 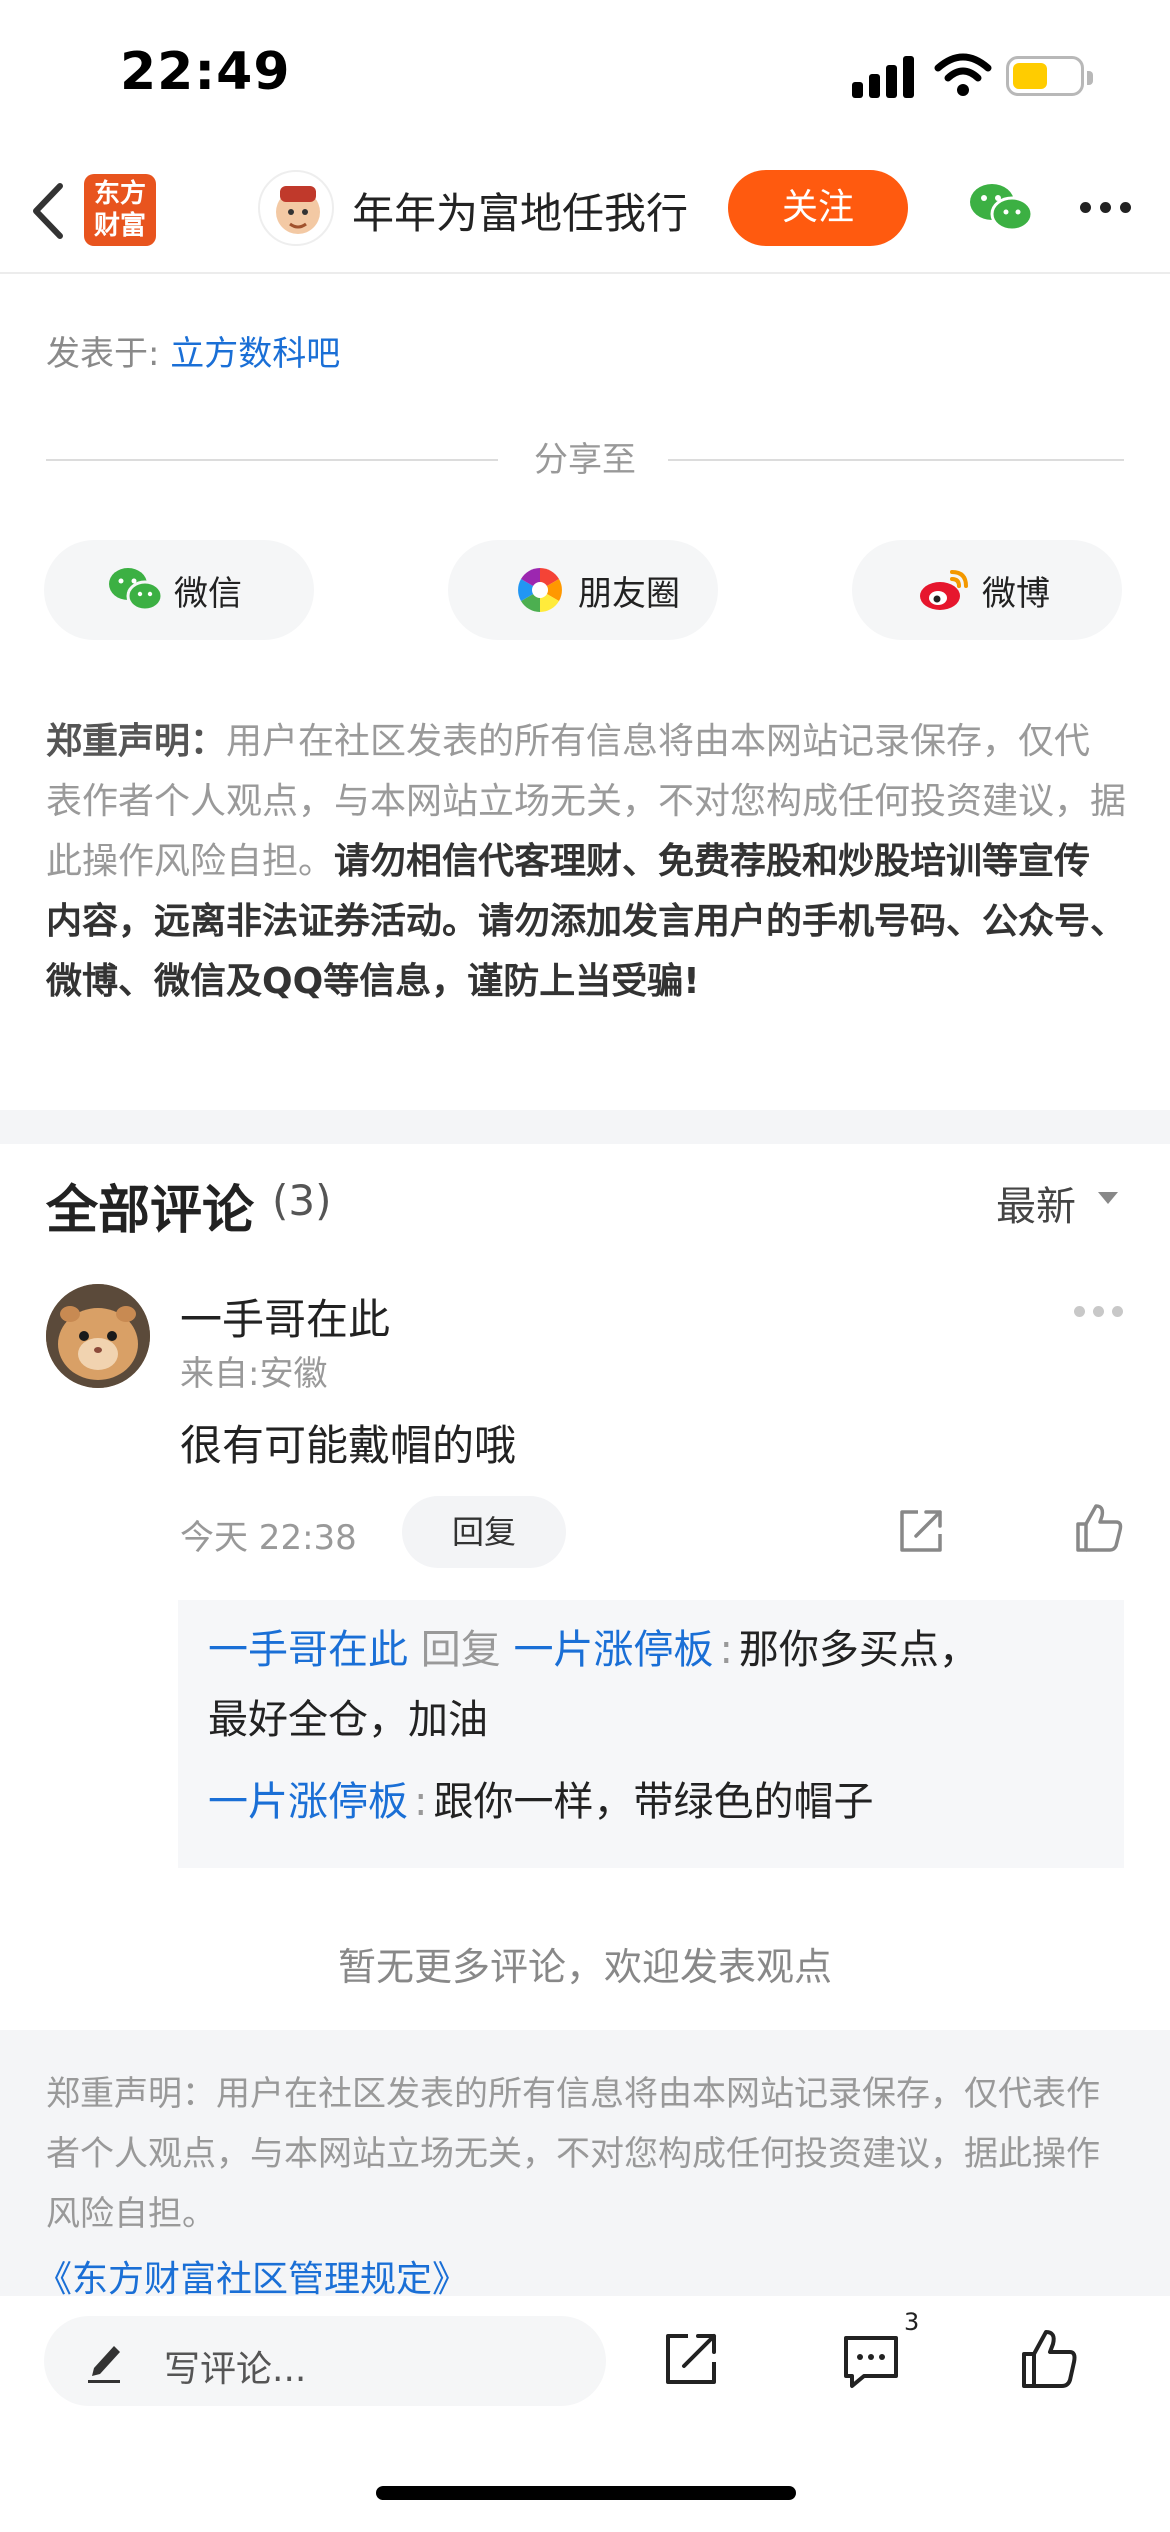 What do you see at coordinates (586, 2493) in the screenshot?
I see `home-indicator` at bounding box center [586, 2493].